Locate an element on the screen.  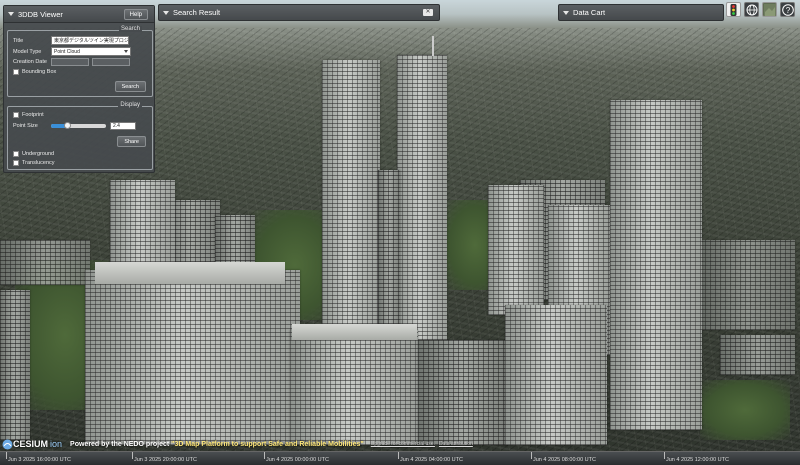
display-legend: Display is located at coordinates (130, 105).